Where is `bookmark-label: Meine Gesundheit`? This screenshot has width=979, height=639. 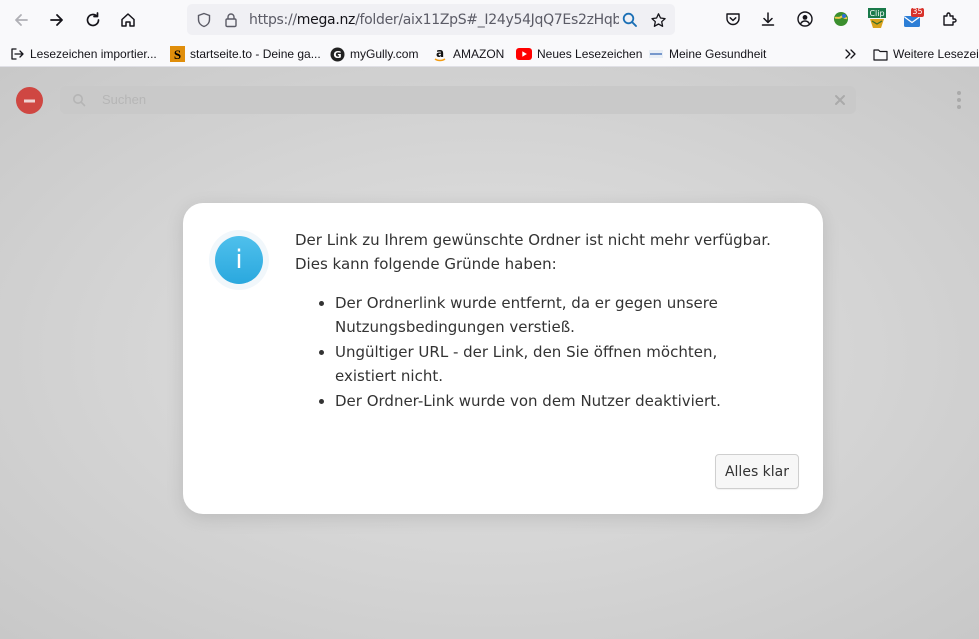 bookmark-label: Meine Gesundheit is located at coordinates (718, 54).